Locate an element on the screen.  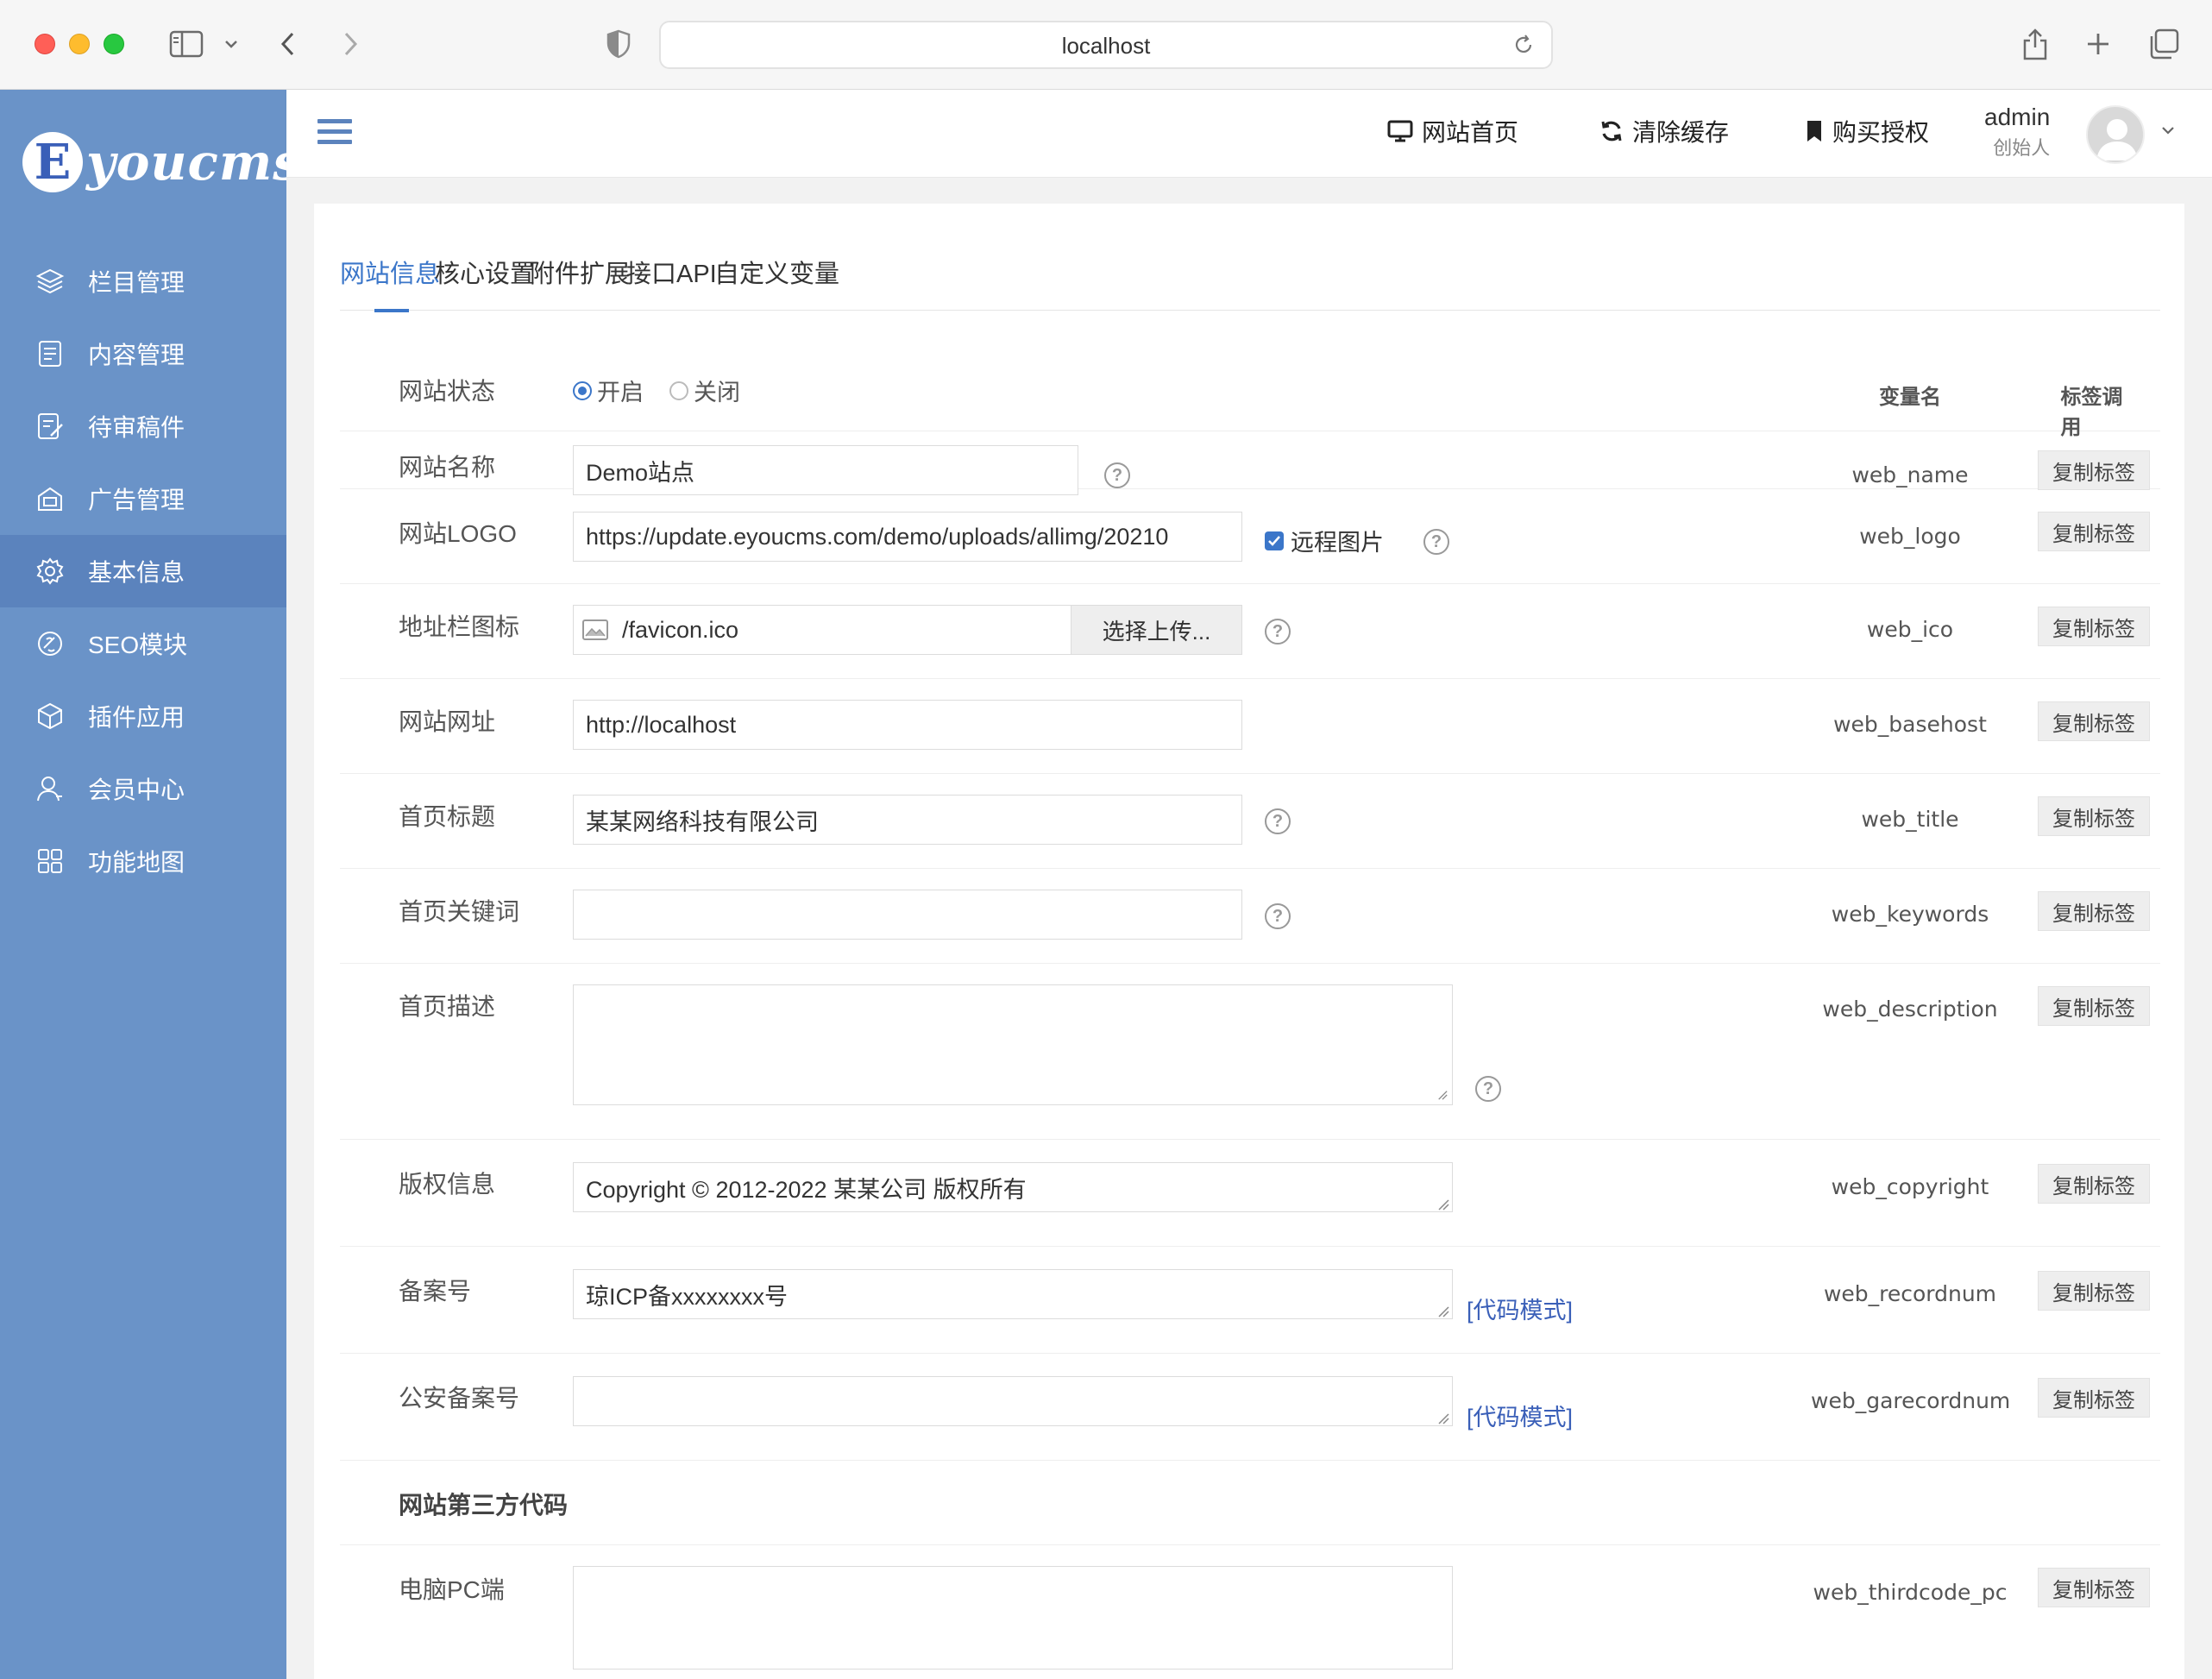
tab-custom-variables: 自定义变量 is located at coordinates (777, 282).